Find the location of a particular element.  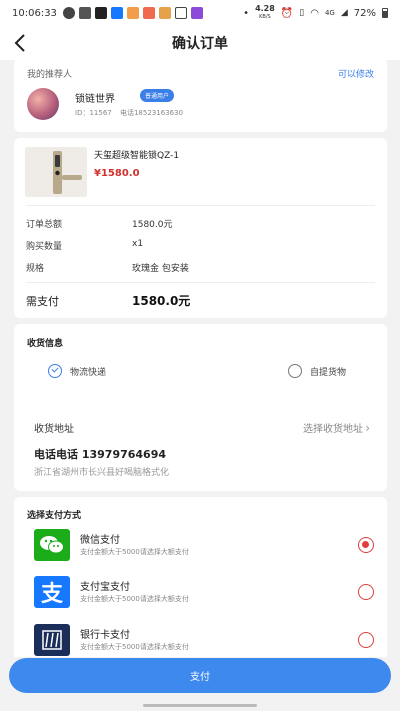

quantity-value: x1 is located at coordinates (138, 244).